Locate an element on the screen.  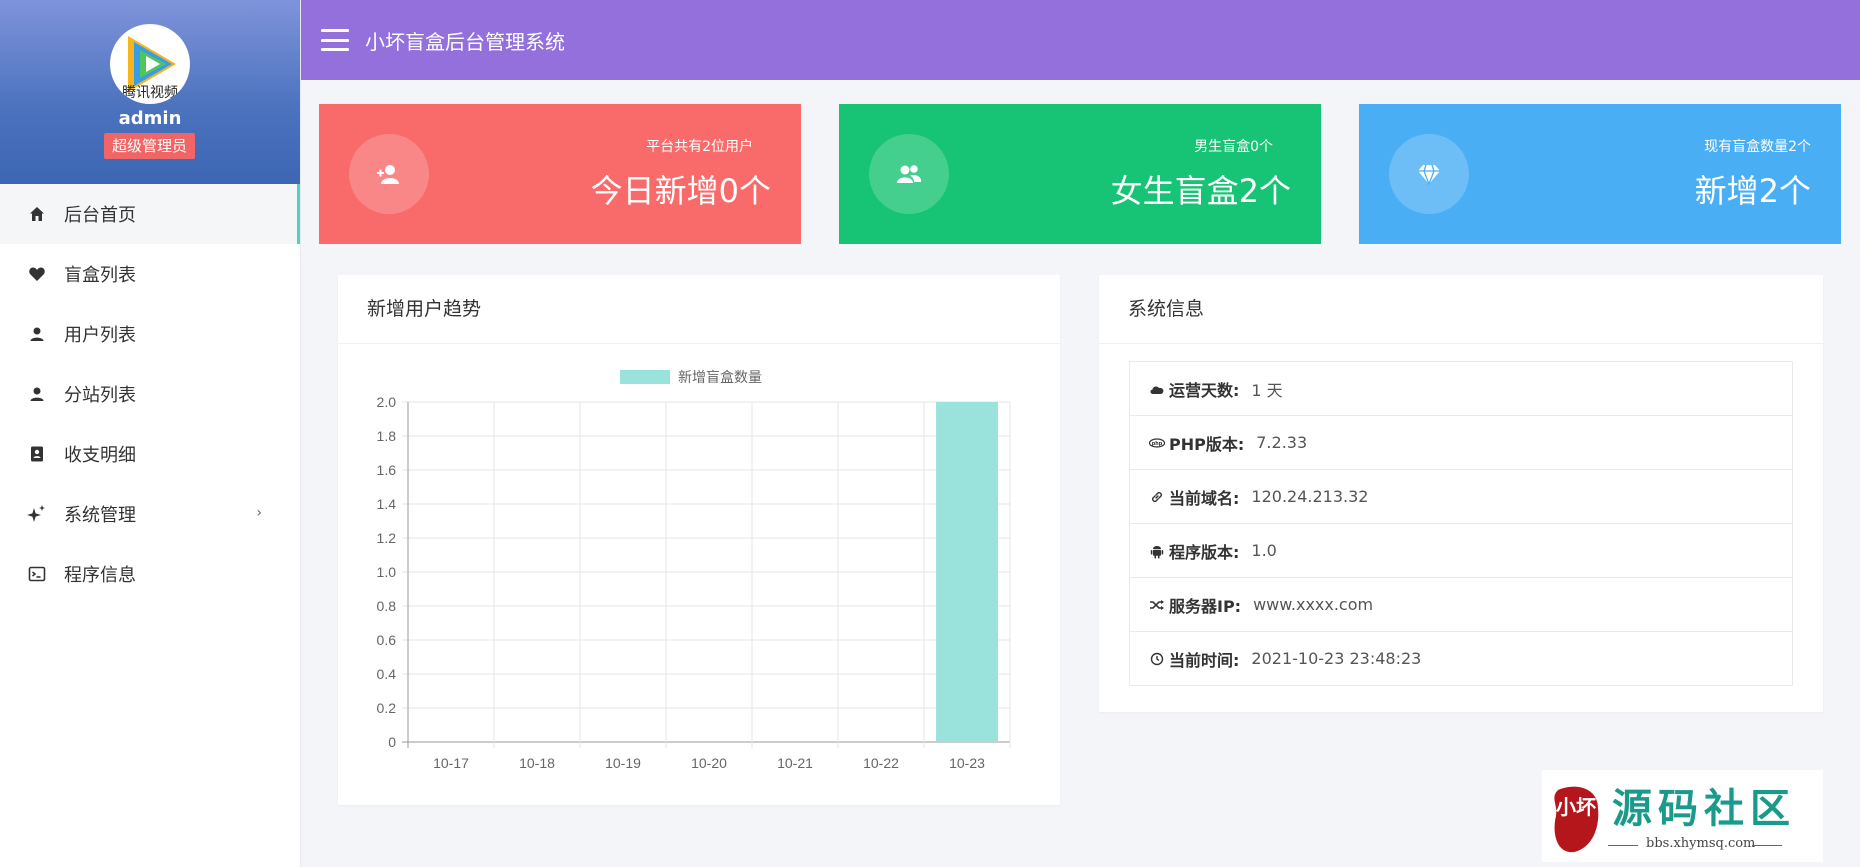
y-tick-label: 1.8 is located at coordinates (387, 436).